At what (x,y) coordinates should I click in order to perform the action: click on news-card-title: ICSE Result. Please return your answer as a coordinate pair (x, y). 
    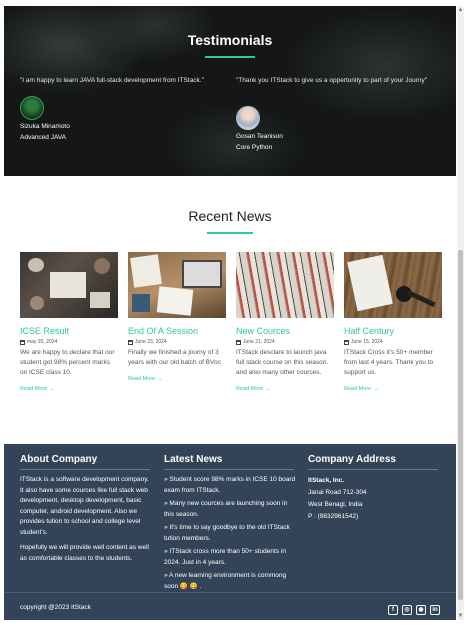
    Looking at the image, I should click on (69, 331).